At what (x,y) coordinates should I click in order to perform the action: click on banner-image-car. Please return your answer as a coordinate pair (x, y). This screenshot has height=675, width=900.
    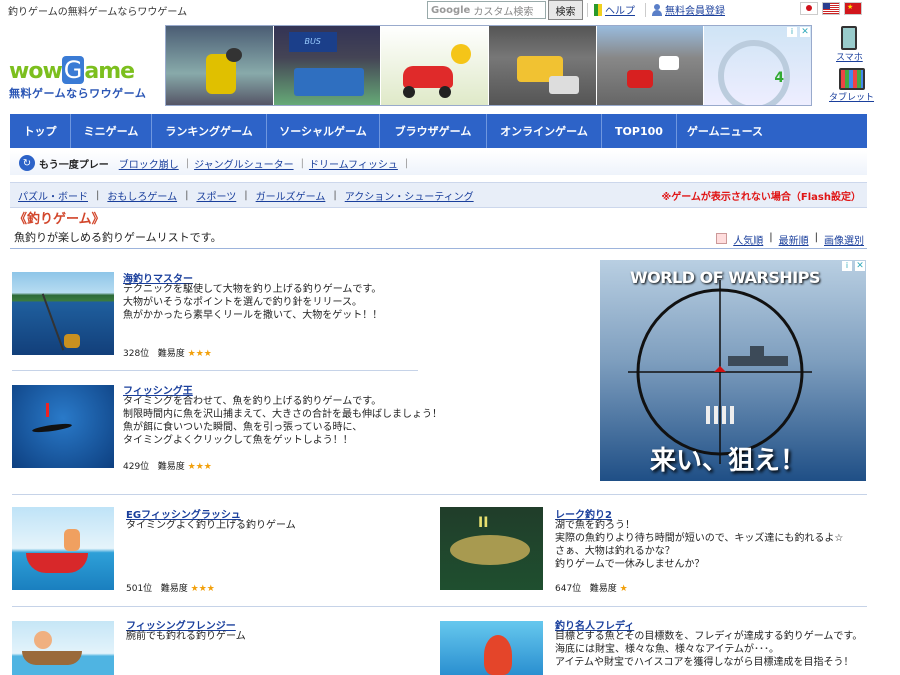
    Looking at the image, I should click on (435, 65).